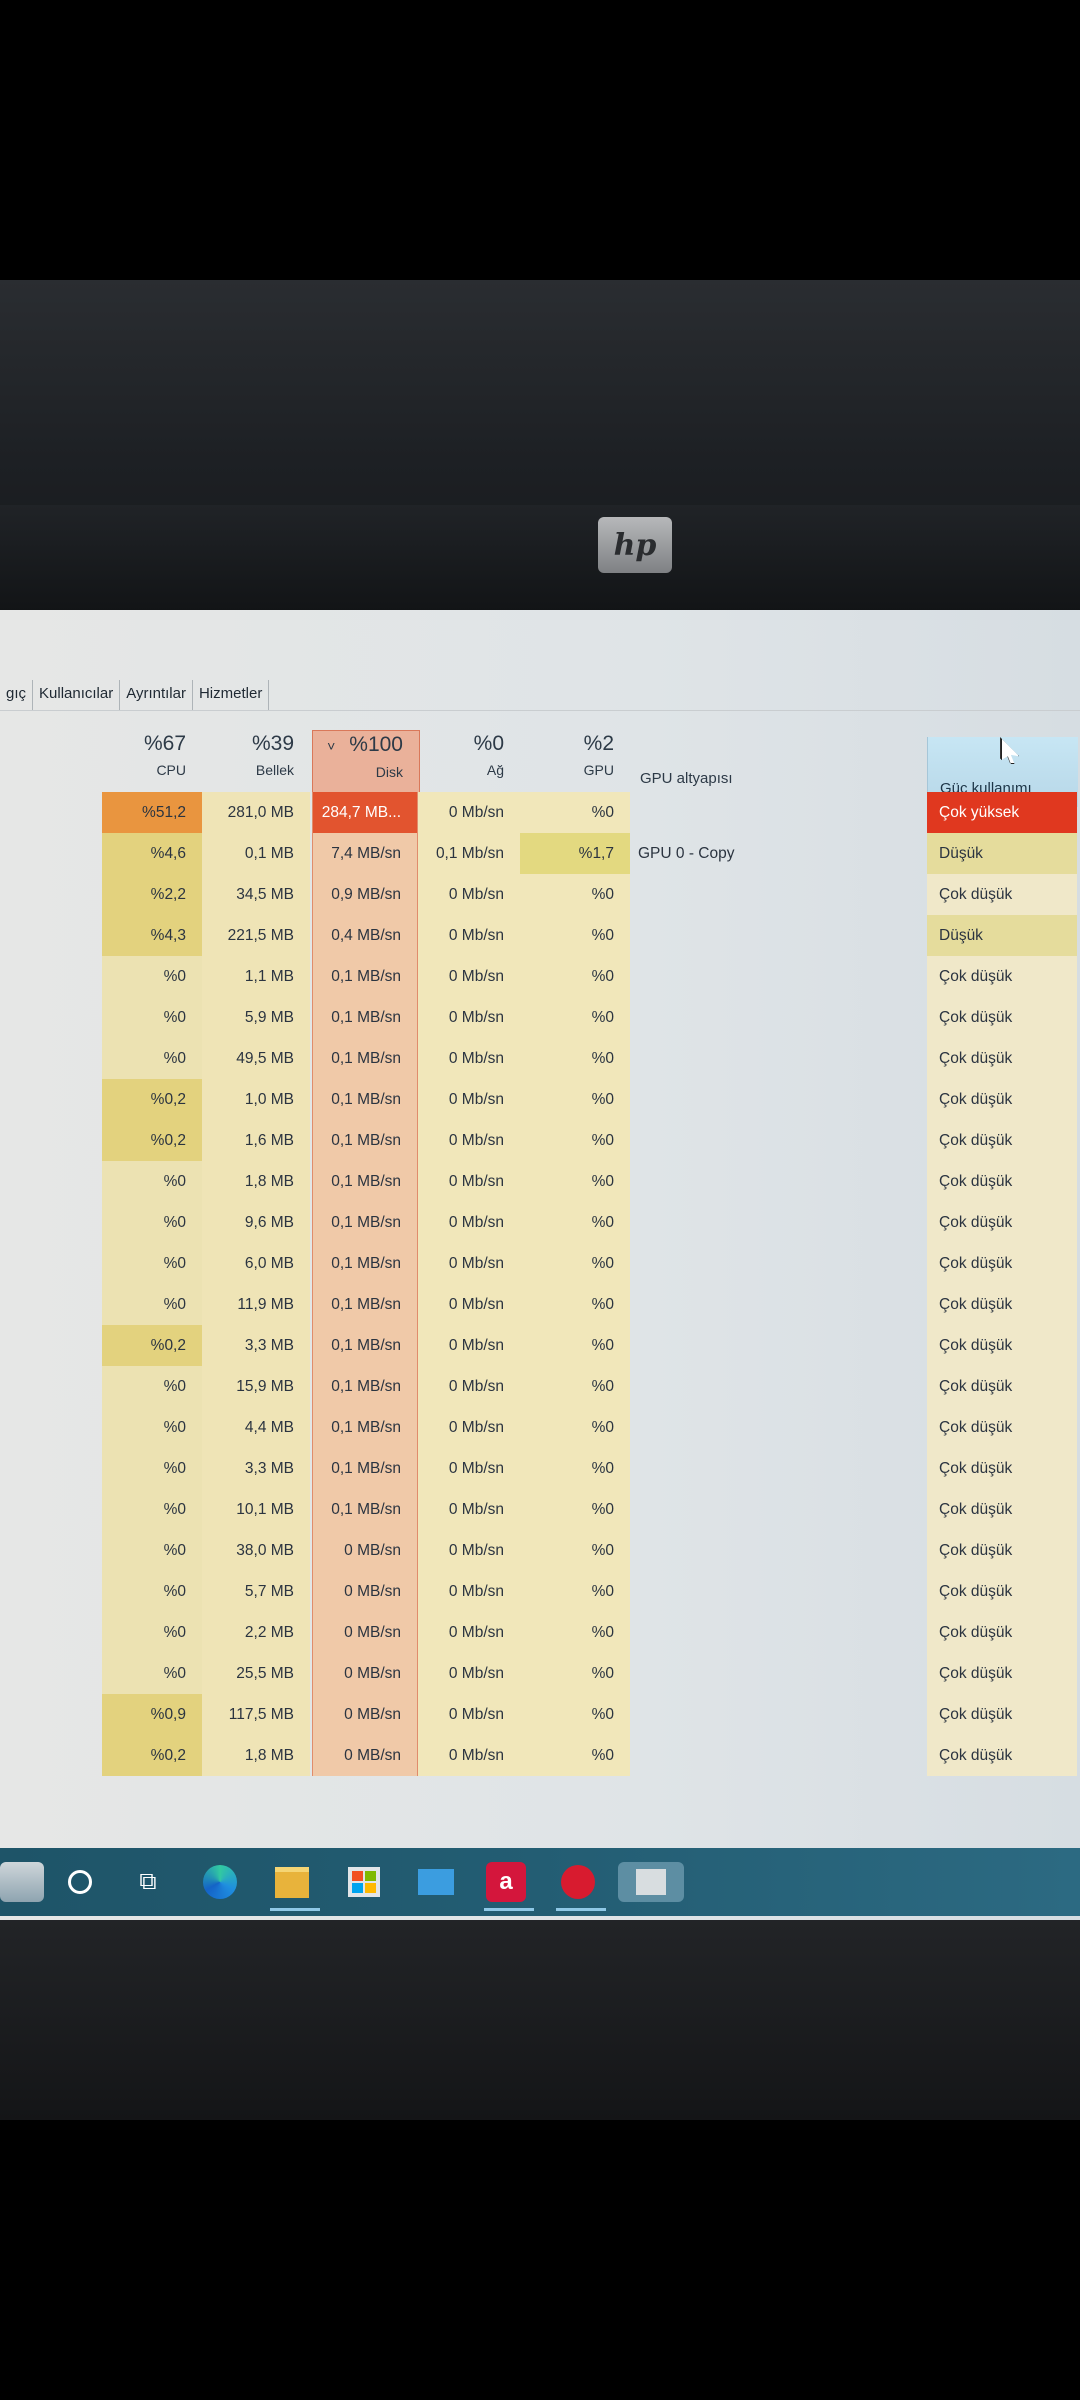 The height and width of the screenshot is (2400, 1080). I want to click on process-row: %0 49,5 MB 0,1 MB/sn 0 Mb/sn %0 Çok düşük, so click(540, 1058).